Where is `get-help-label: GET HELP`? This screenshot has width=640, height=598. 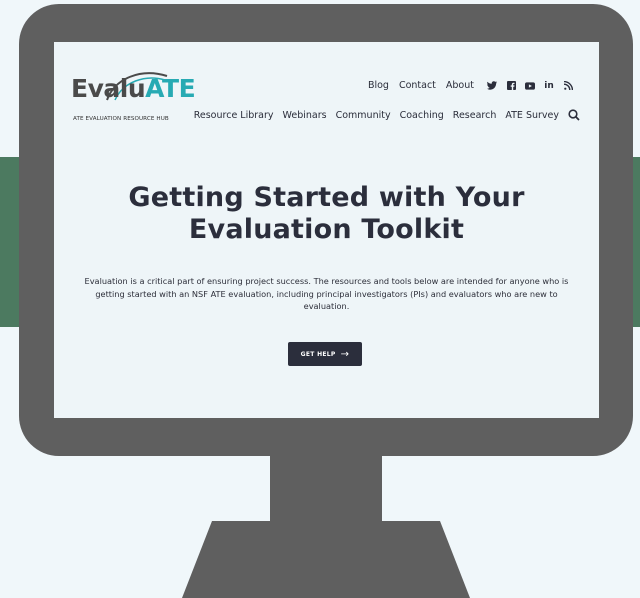
get-help-label: GET HELP is located at coordinates (318, 354).